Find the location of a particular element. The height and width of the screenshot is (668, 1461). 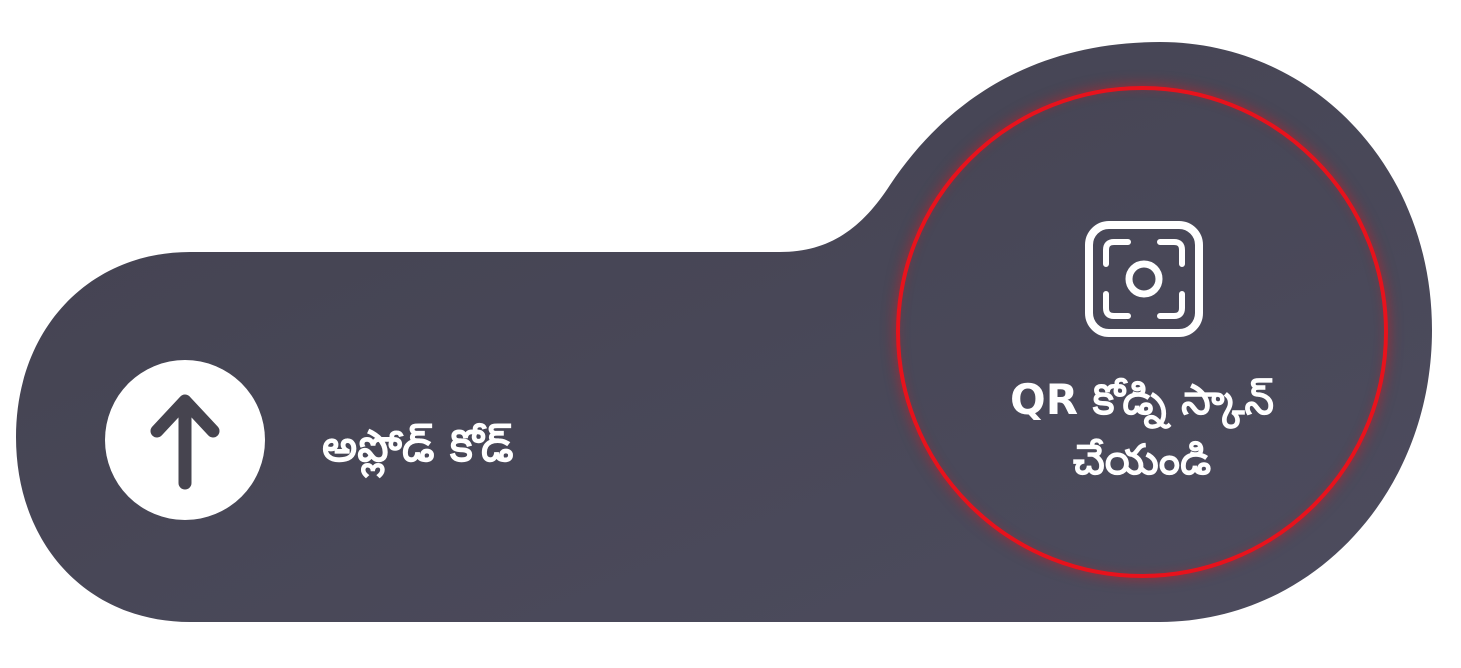

scan-label-line2: చేయండి is located at coordinates (1142, 459).